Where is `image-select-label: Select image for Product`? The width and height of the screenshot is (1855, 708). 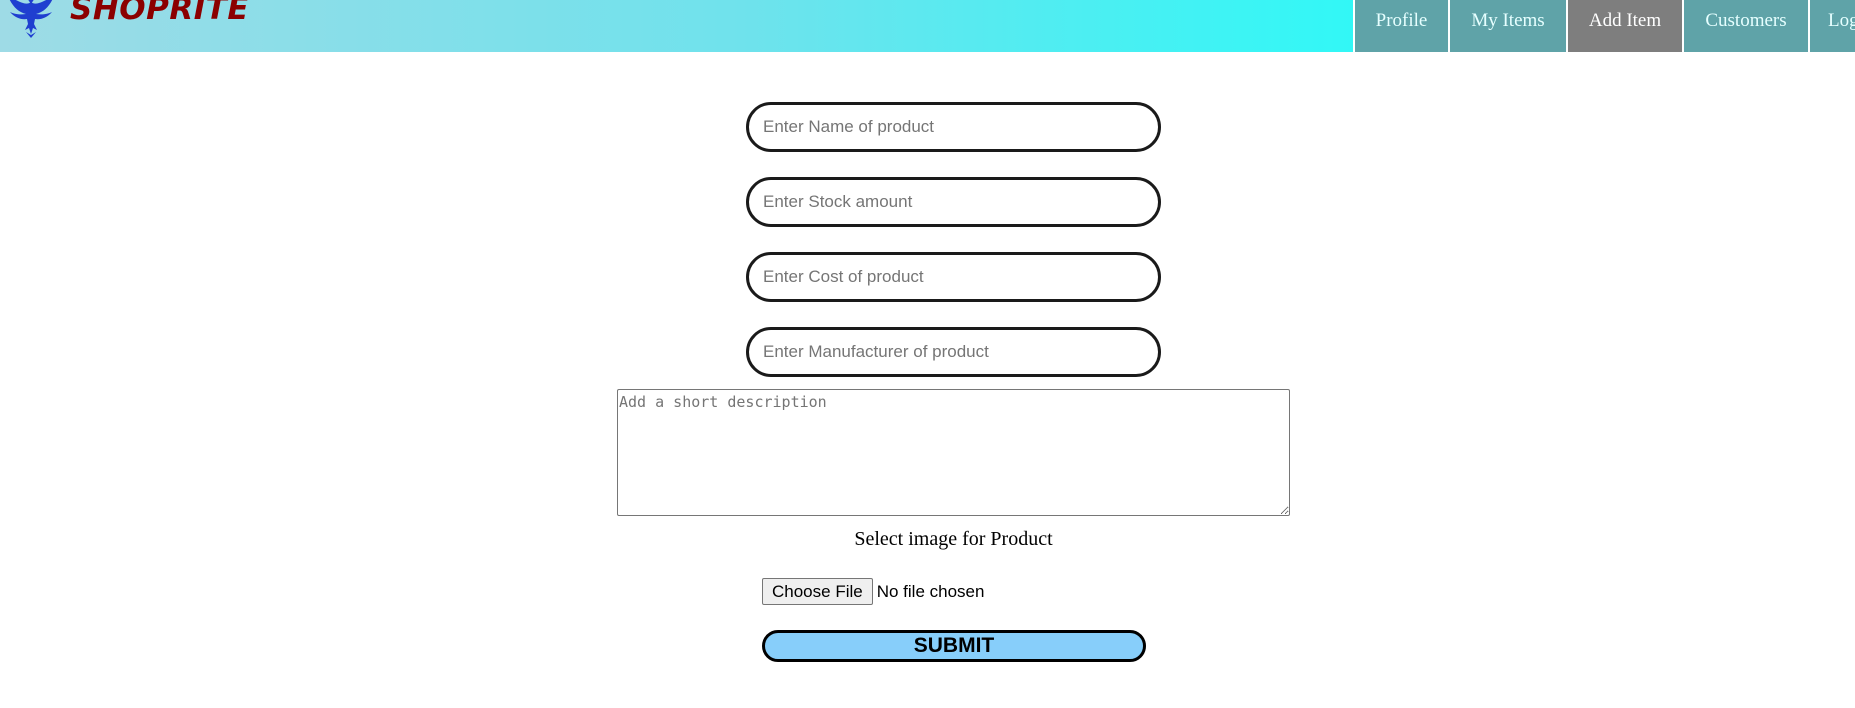 image-select-label: Select image for Product is located at coordinates (953, 539).